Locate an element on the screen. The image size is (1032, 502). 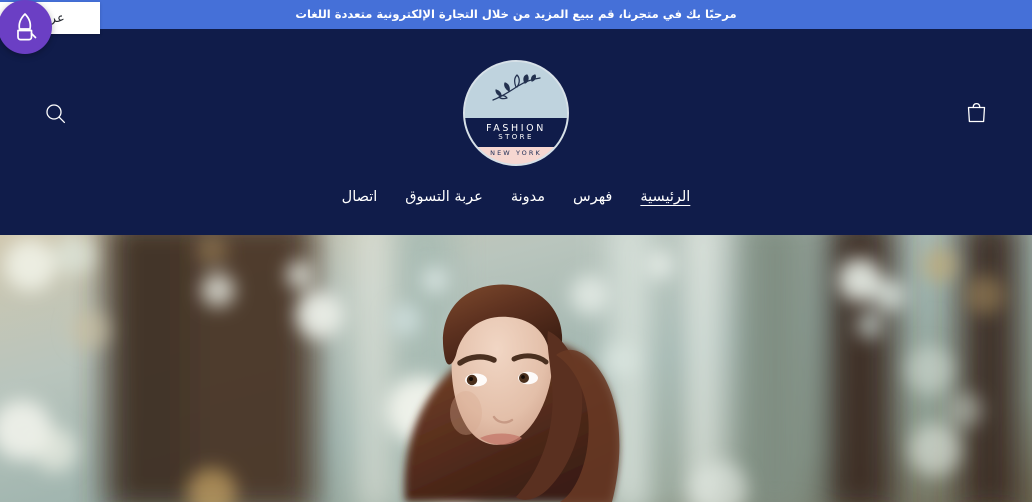
quill-pen-icon is located at coordinates (26, 27).